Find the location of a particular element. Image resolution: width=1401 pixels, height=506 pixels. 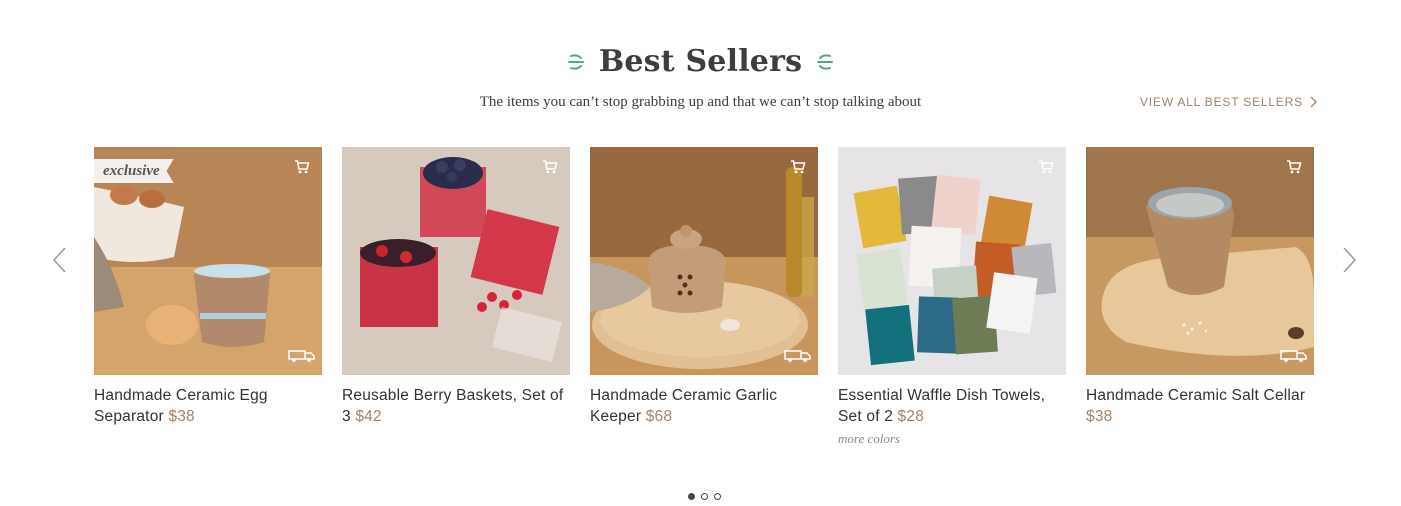

section-header: Best Sellers is located at coordinates (700, 61).